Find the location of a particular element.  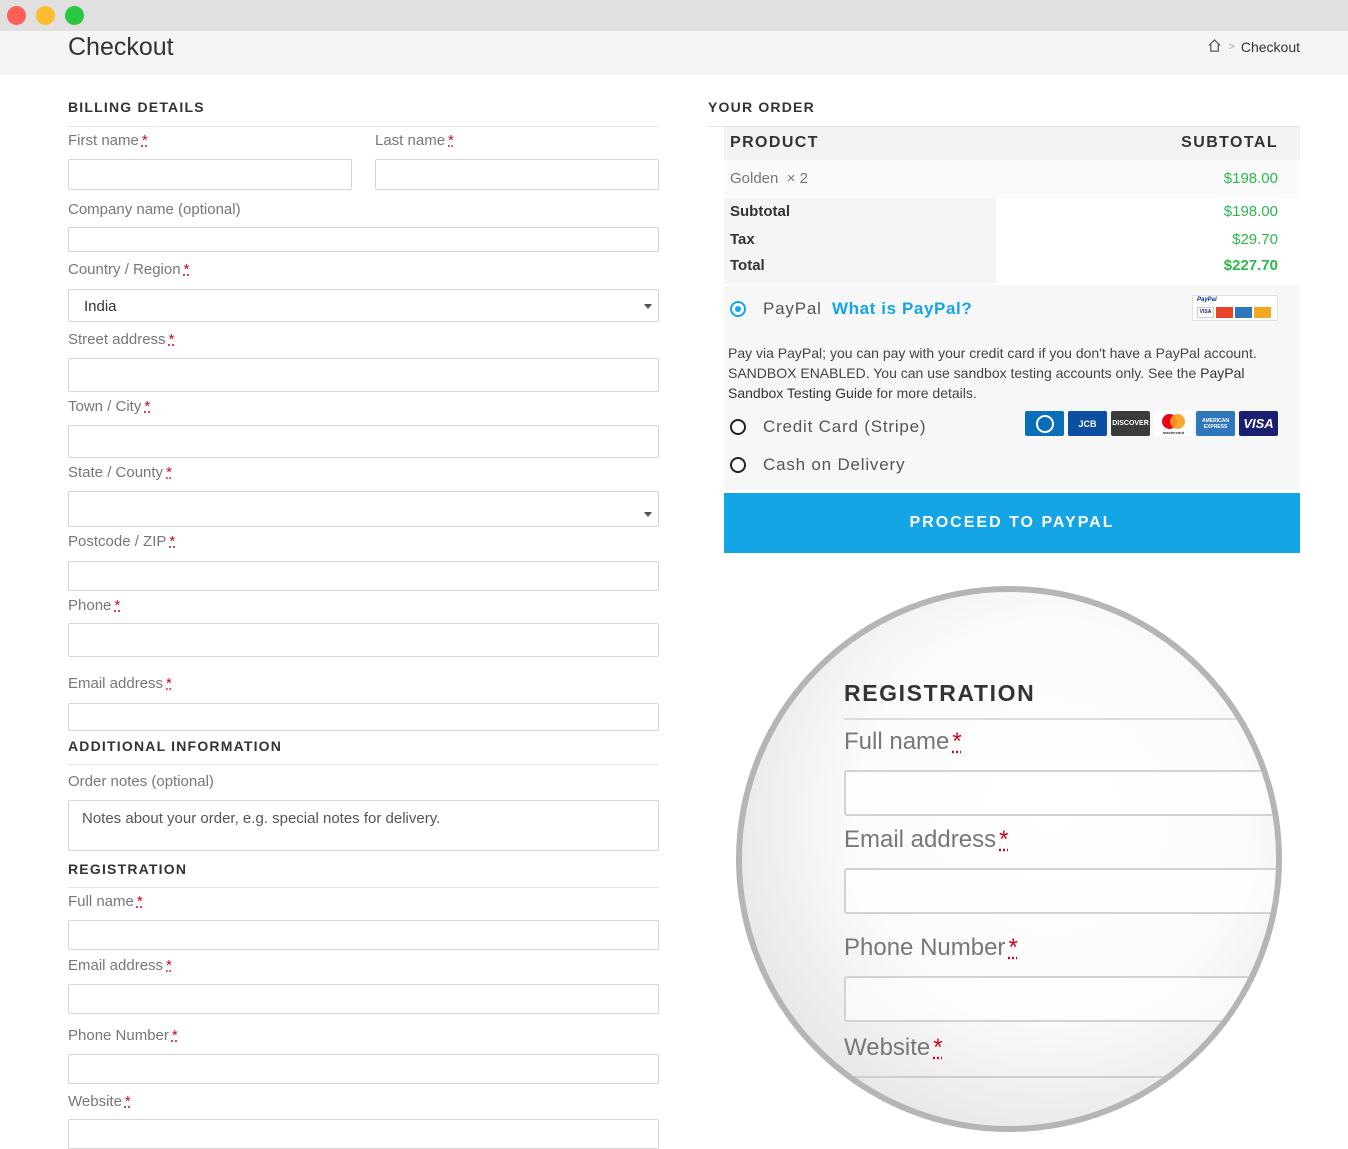

registration-heading: REGISTRATION is located at coordinates (128, 869).